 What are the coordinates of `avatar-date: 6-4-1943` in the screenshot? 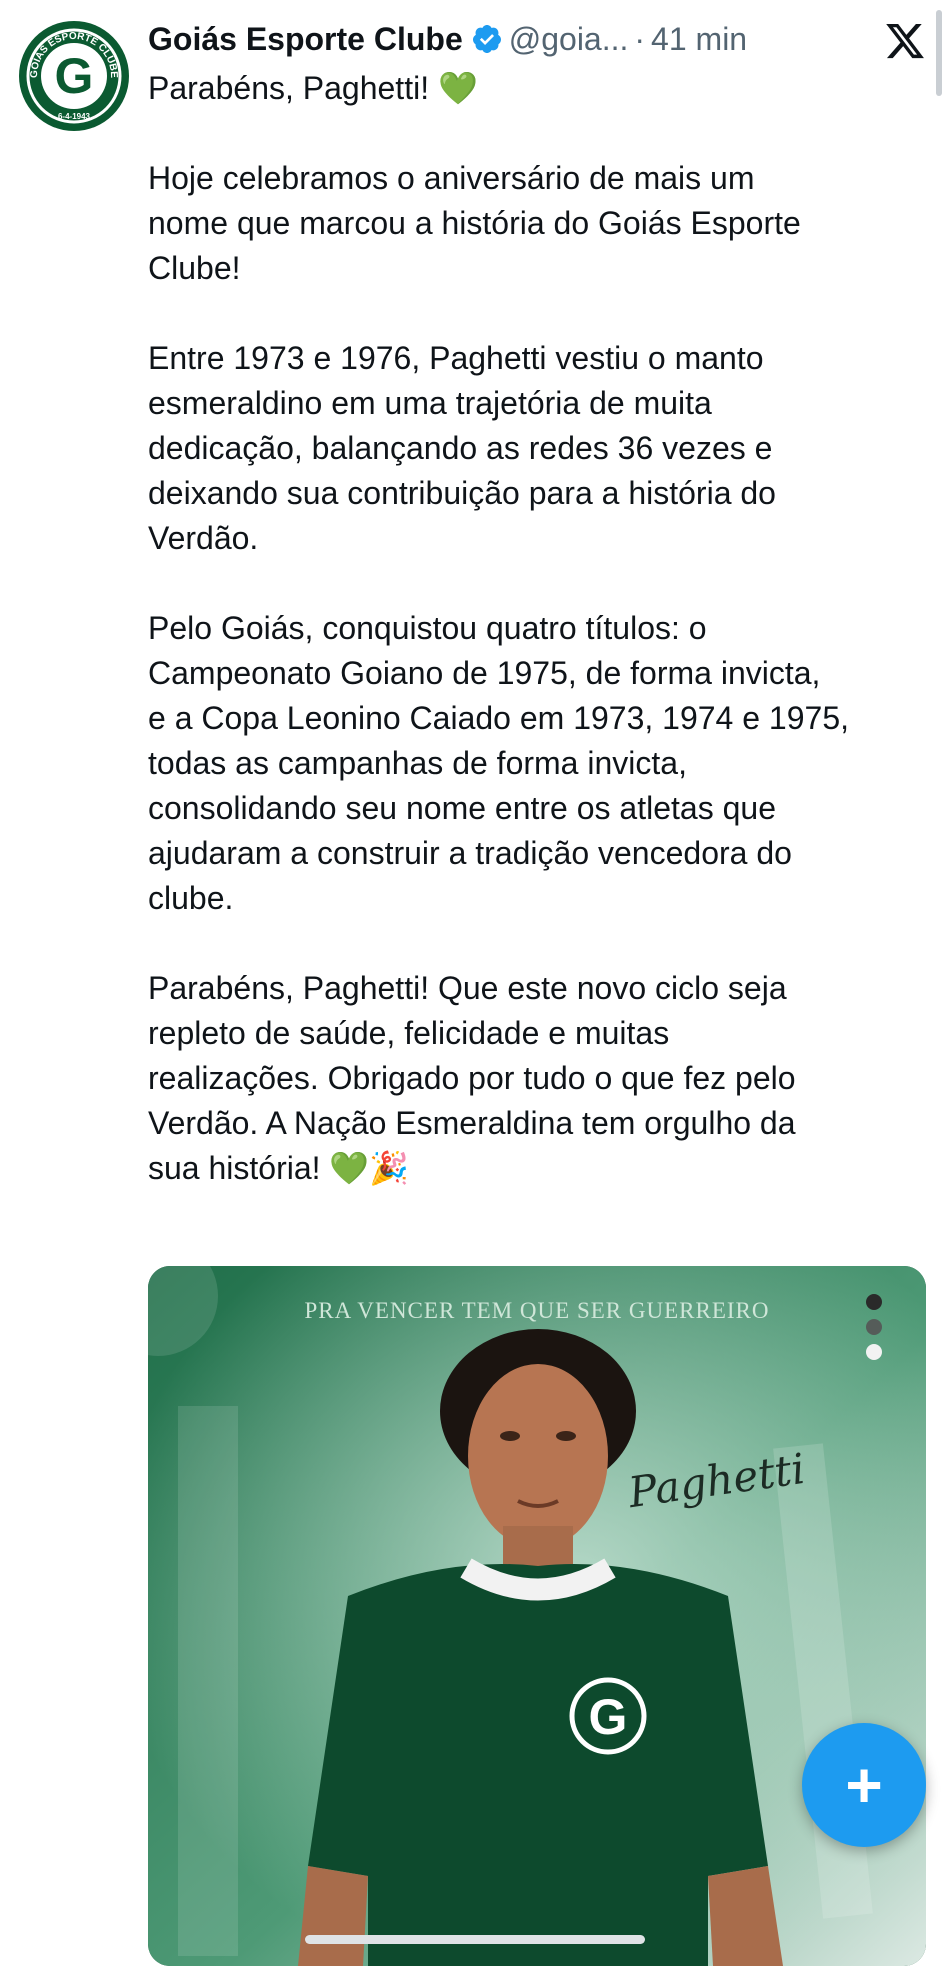 It's located at (74, 116).